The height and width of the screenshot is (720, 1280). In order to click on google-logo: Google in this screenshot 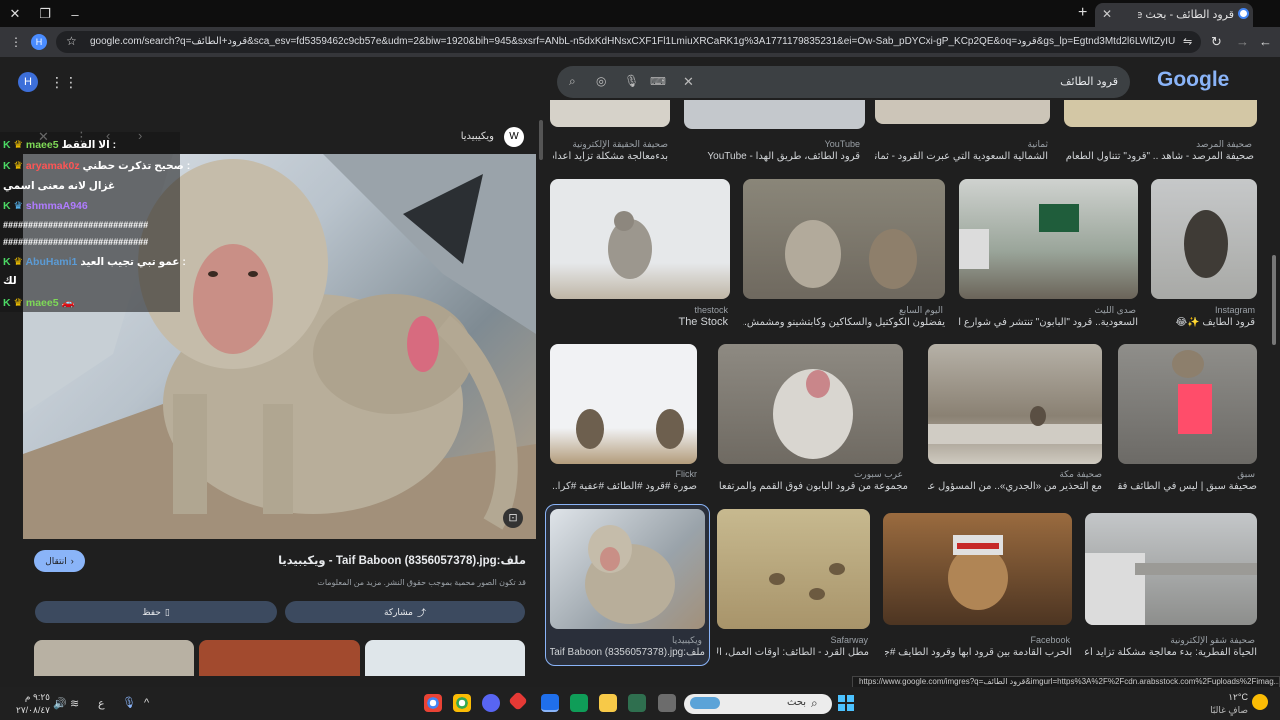, I will do `click(1193, 80)`.